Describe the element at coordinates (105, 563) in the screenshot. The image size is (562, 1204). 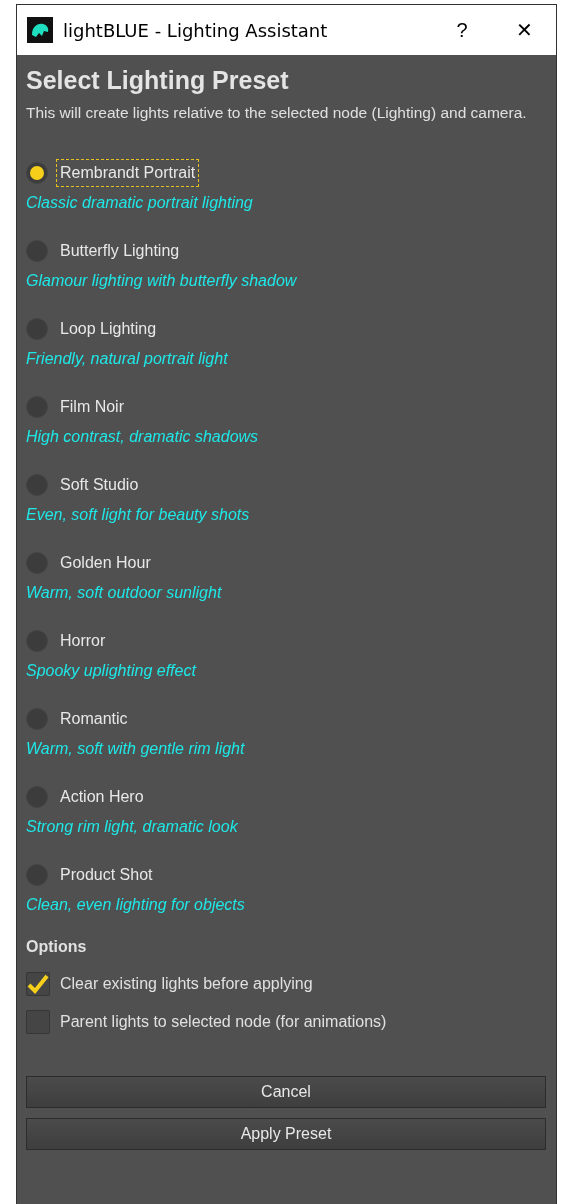
I see `preset-label: Golden Hour` at that location.